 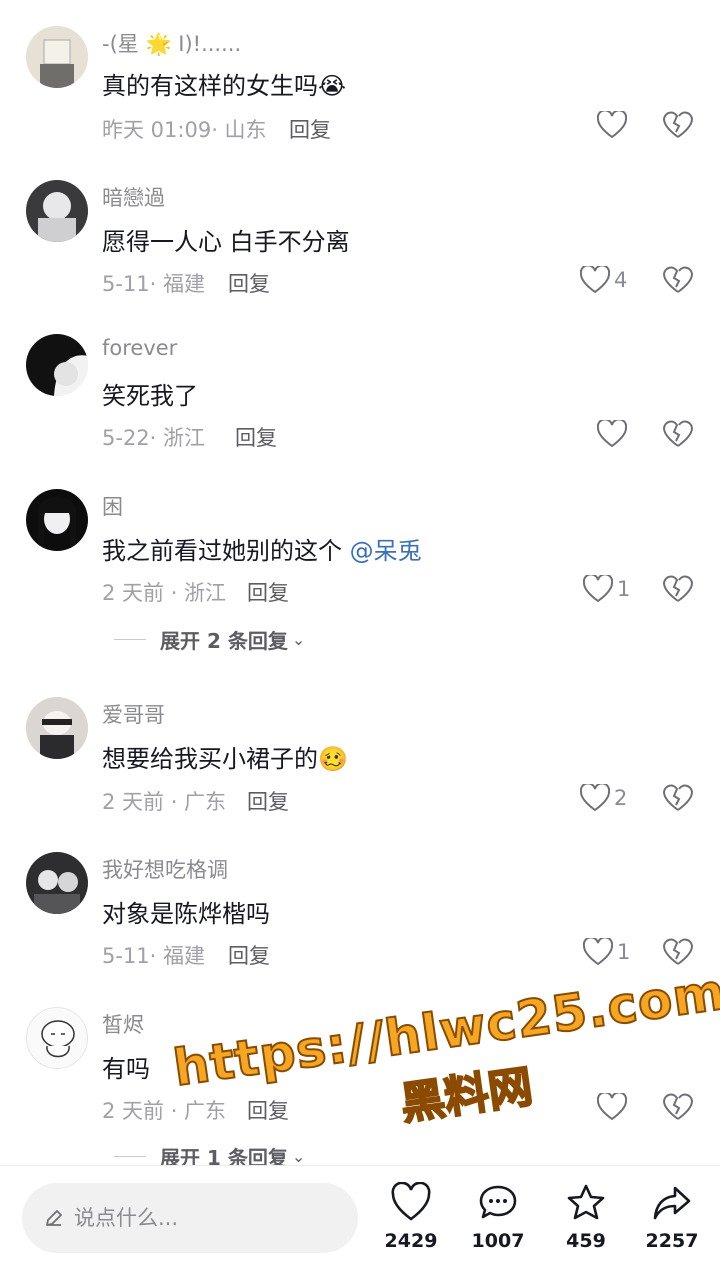 I want to click on mention-link: @呆兎, so click(x=386, y=551).